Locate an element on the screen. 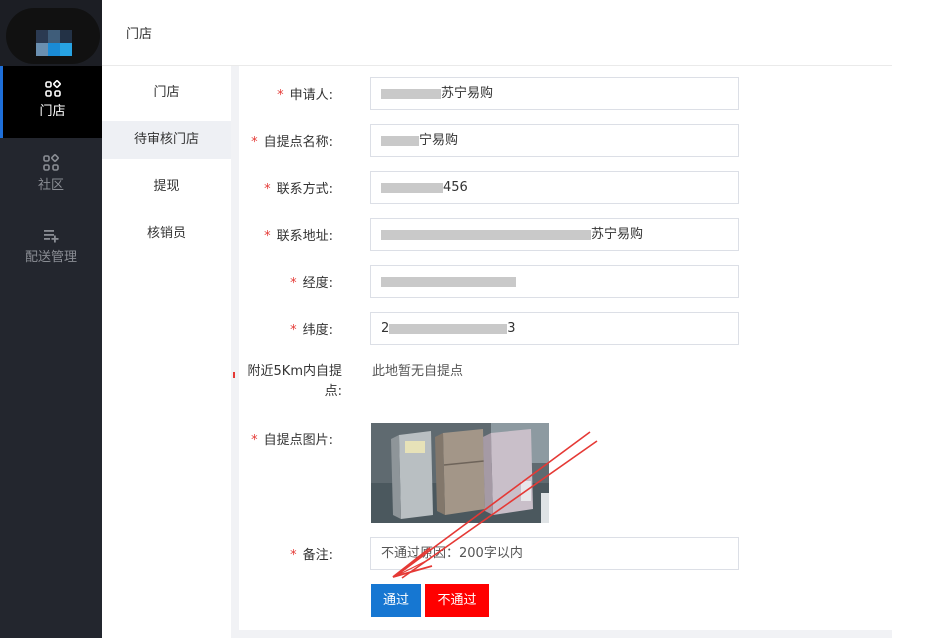 This screenshot has height=638, width=946. pickup-photo is located at coordinates (460, 473).